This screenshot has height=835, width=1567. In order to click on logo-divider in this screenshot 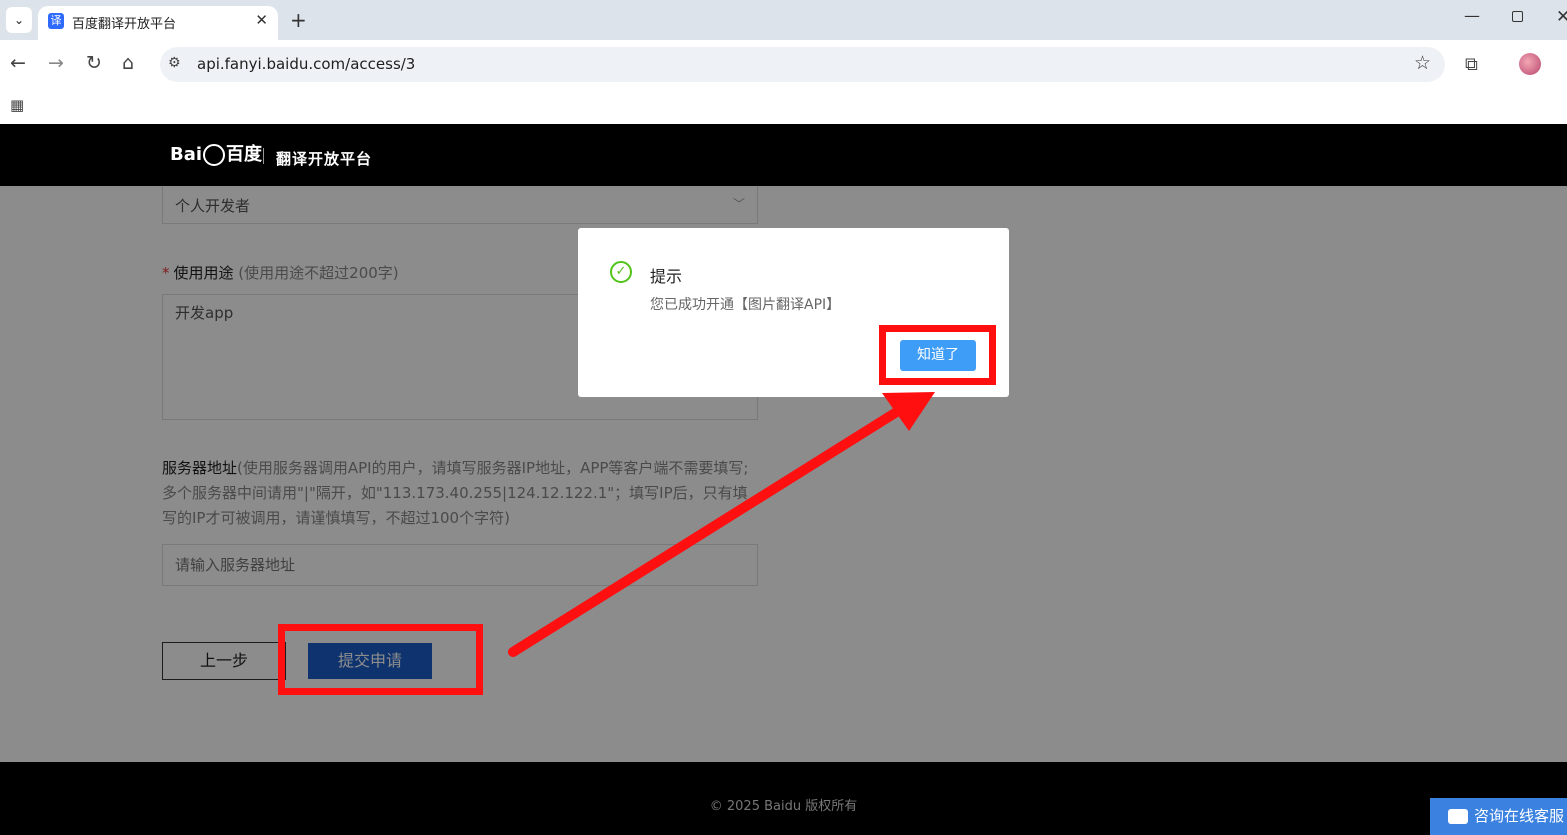, I will do `click(263, 156)`.